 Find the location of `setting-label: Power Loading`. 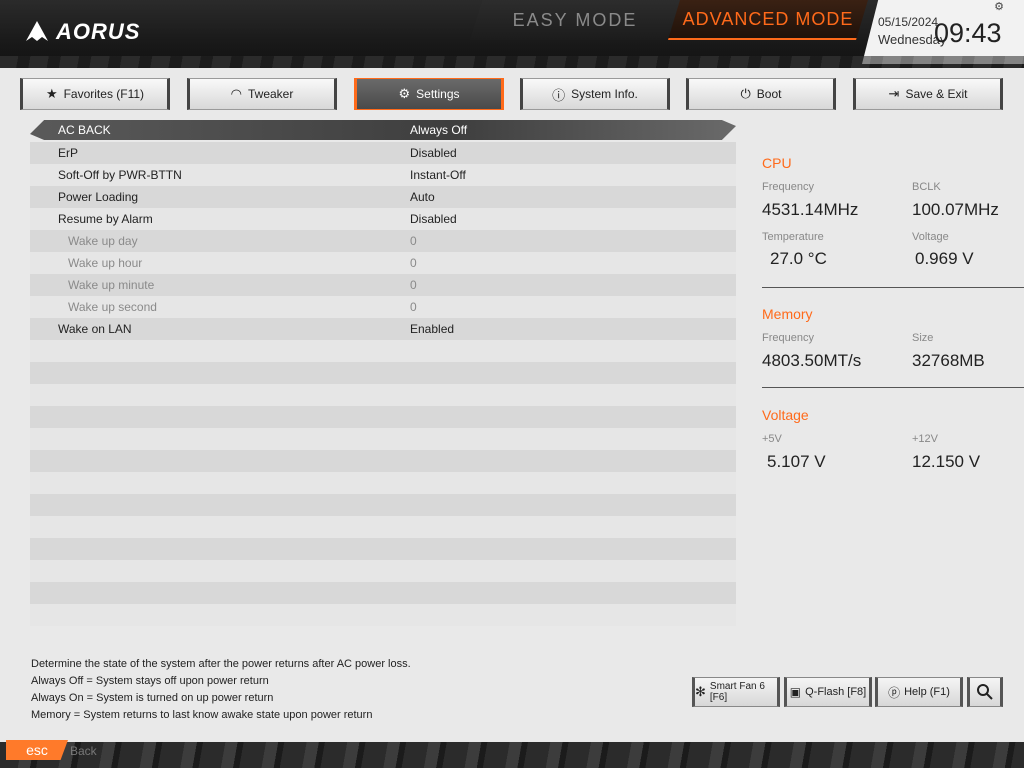

setting-label: Power Loading is located at coordinates (98, 197).